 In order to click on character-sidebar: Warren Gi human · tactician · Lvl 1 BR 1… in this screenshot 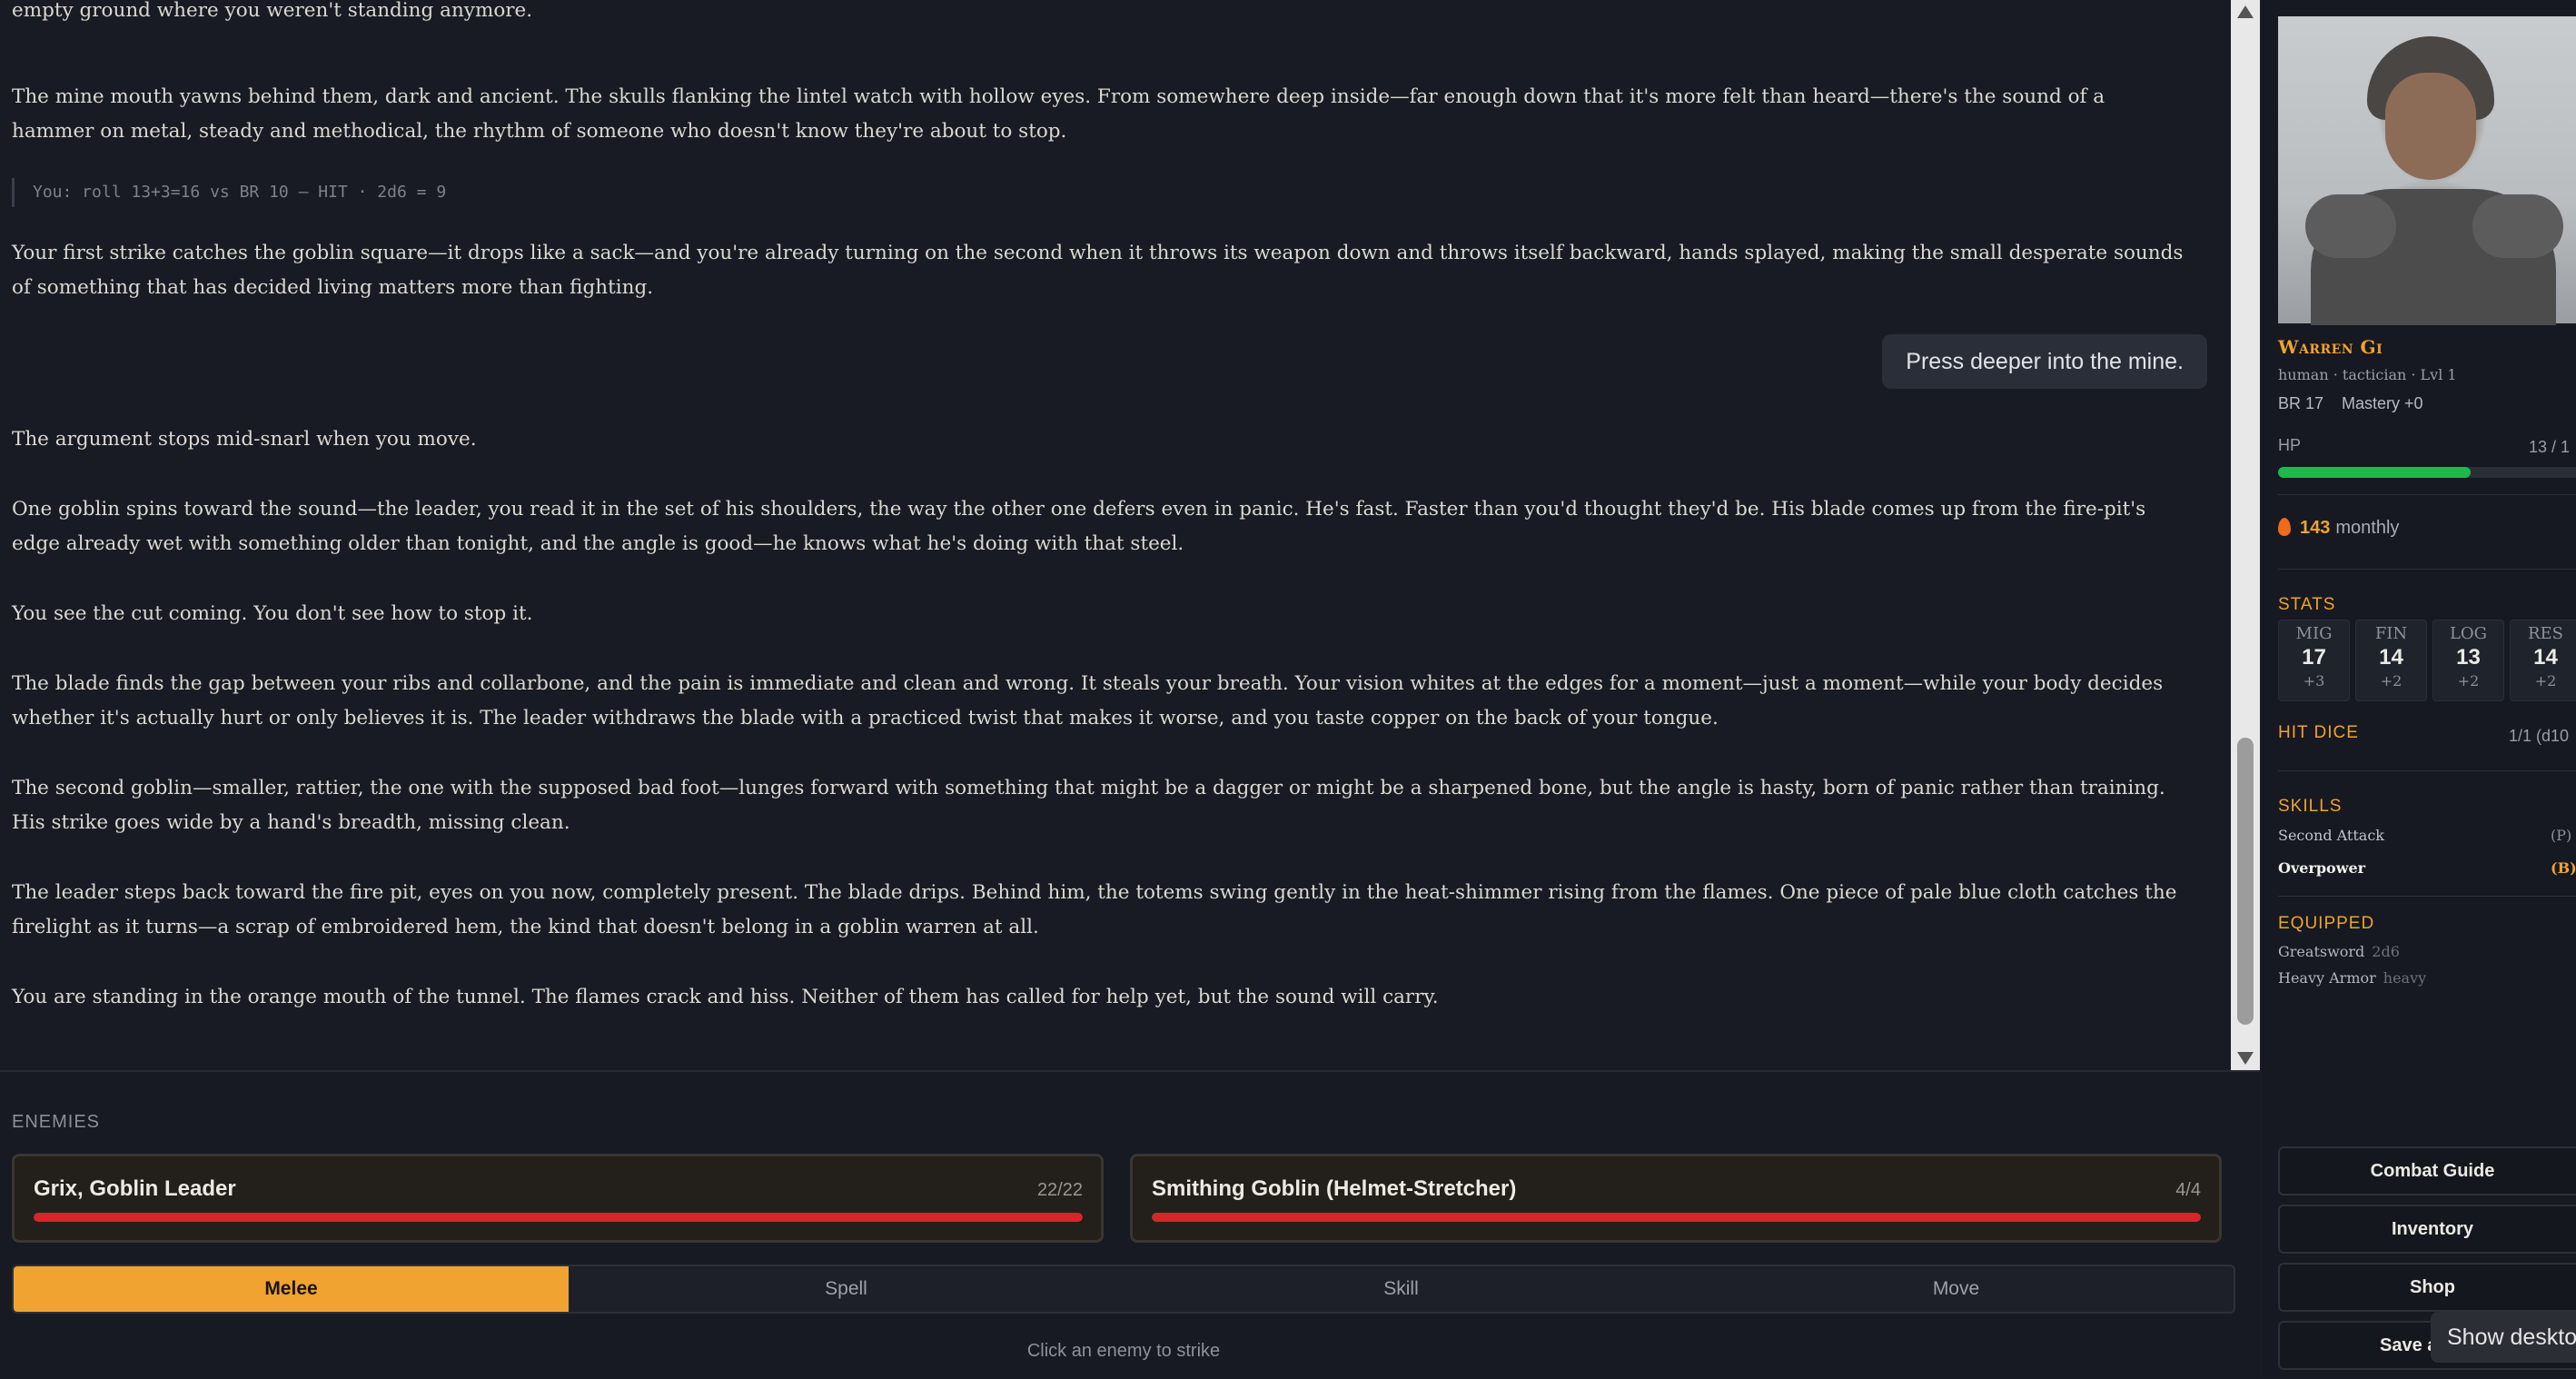, I will do `click(2419, 688)`.